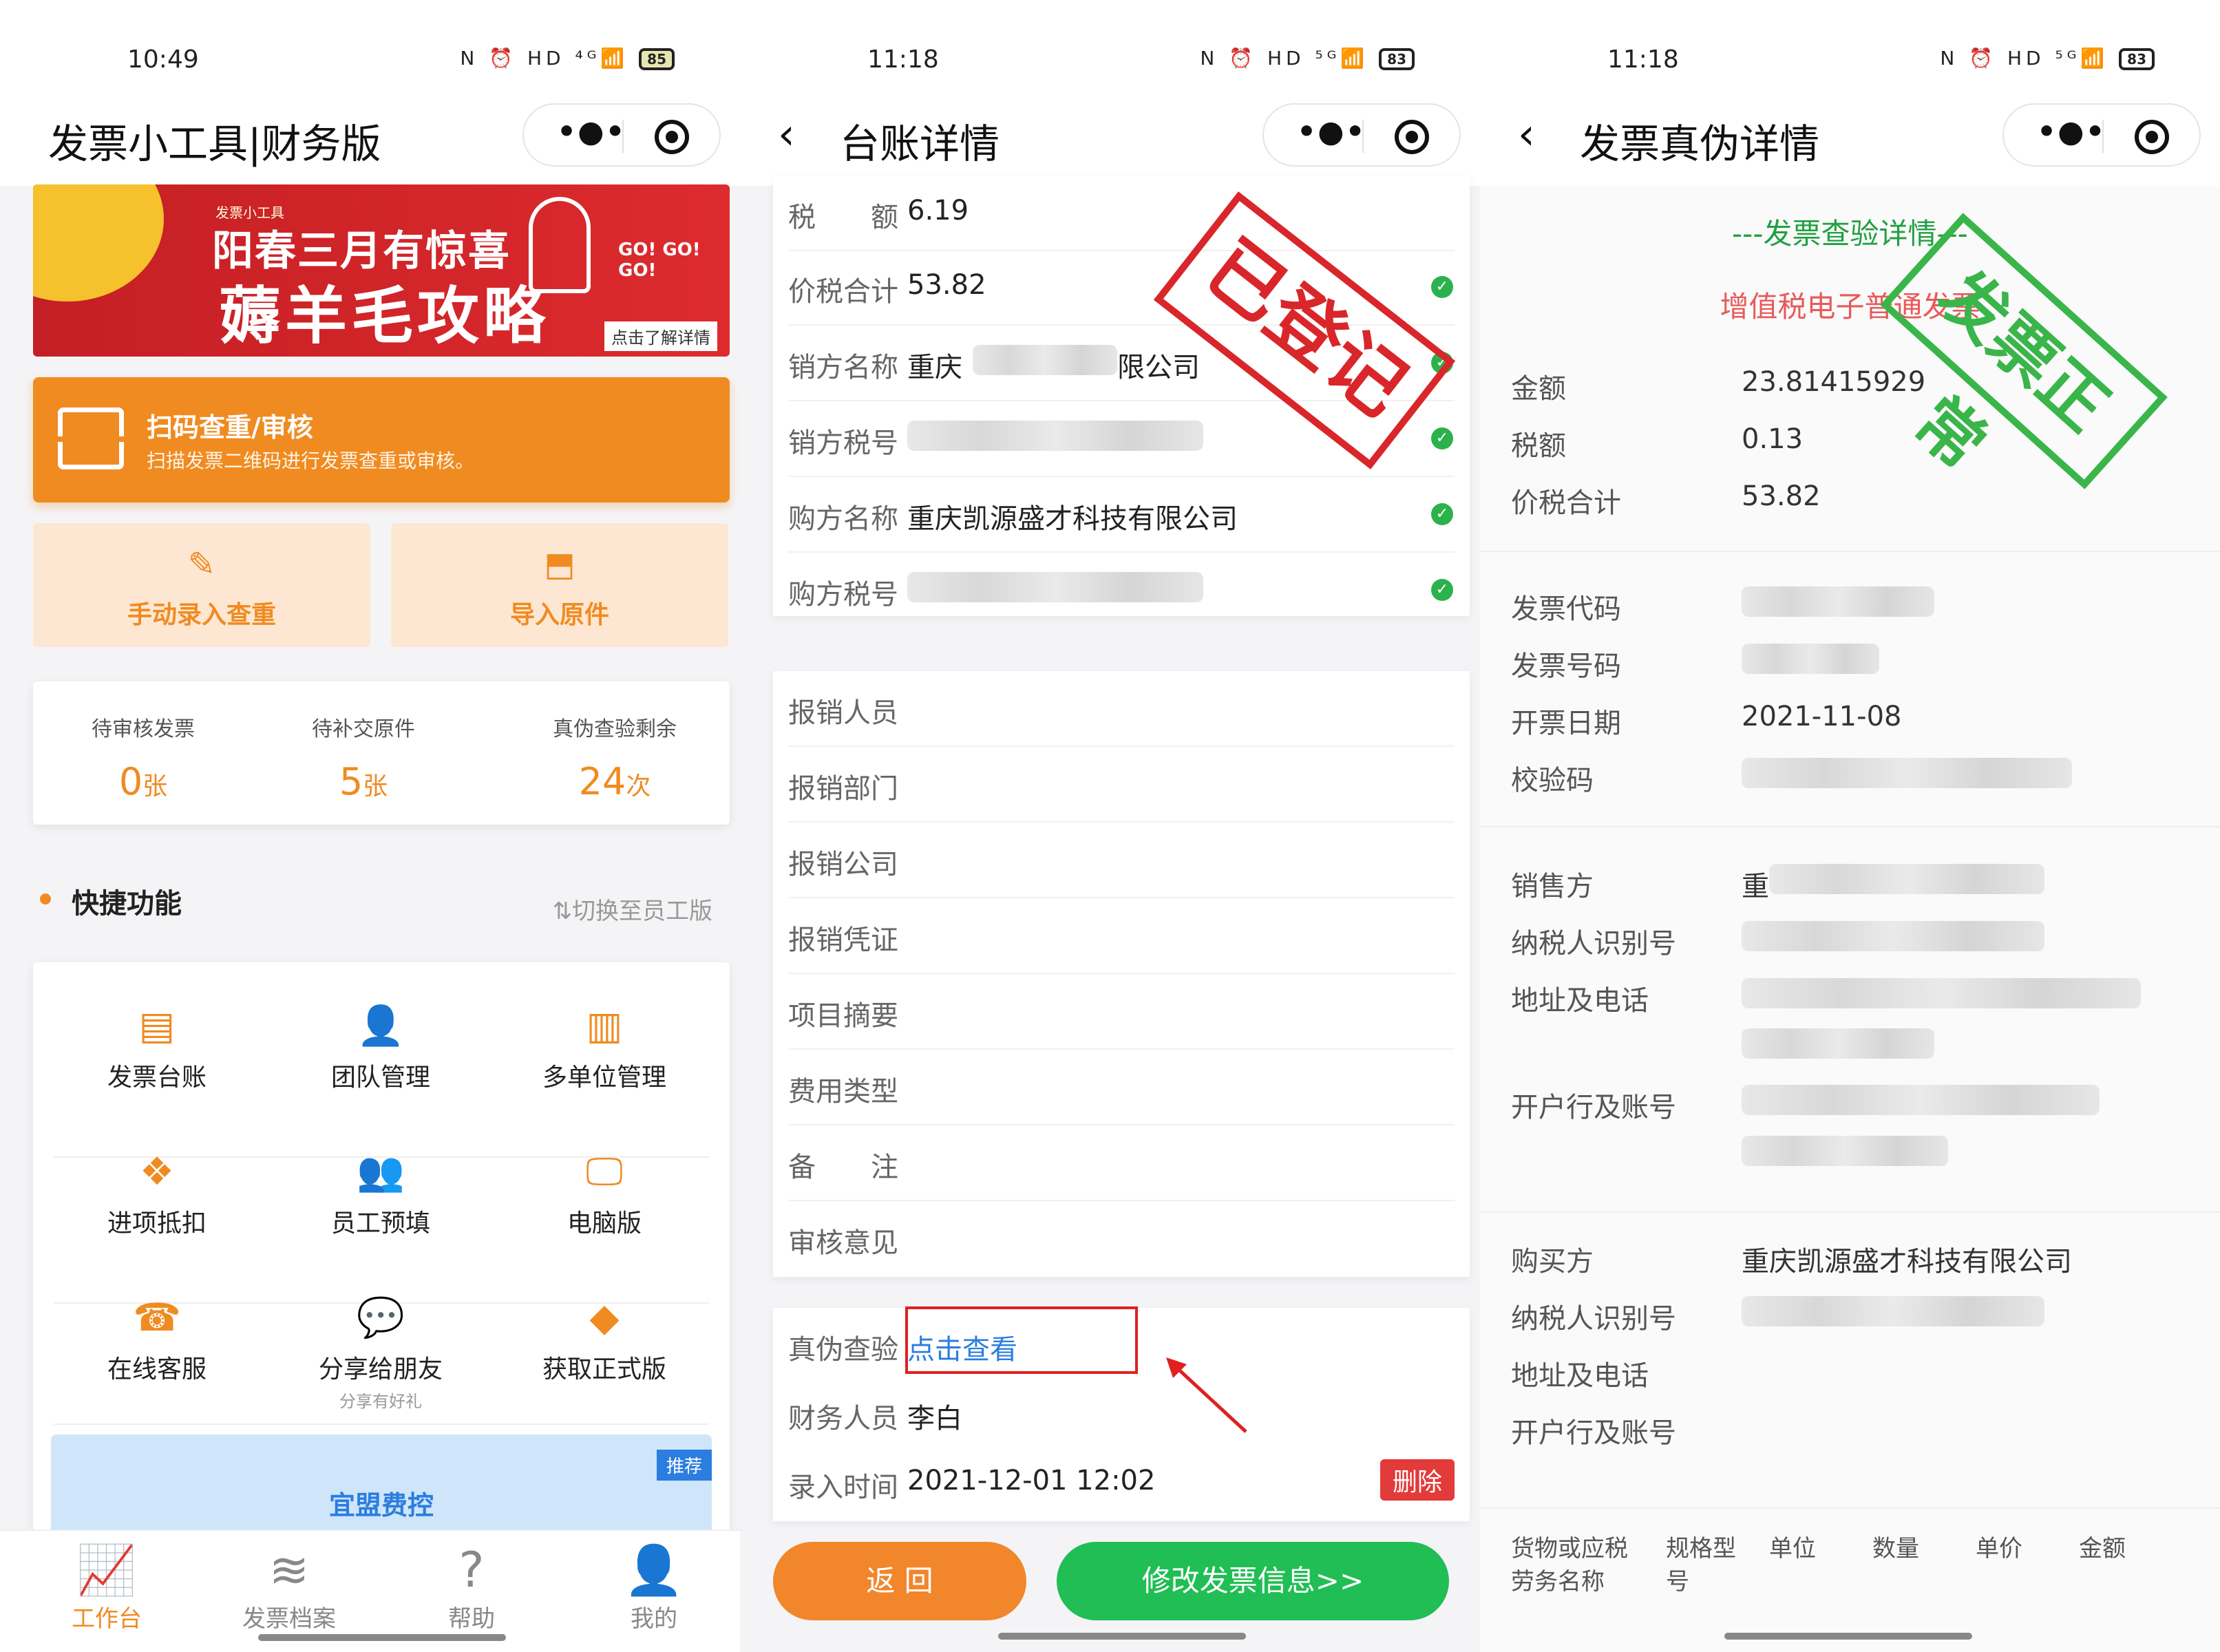 The width and height of the screenshot is (2220, 1652). I want to click on field-company: 报销公司, so click(1121, 861).